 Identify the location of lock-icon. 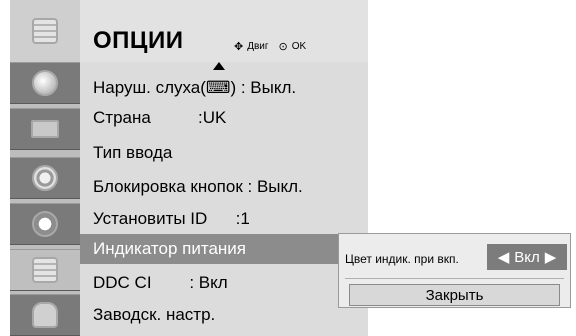
(45, 315).